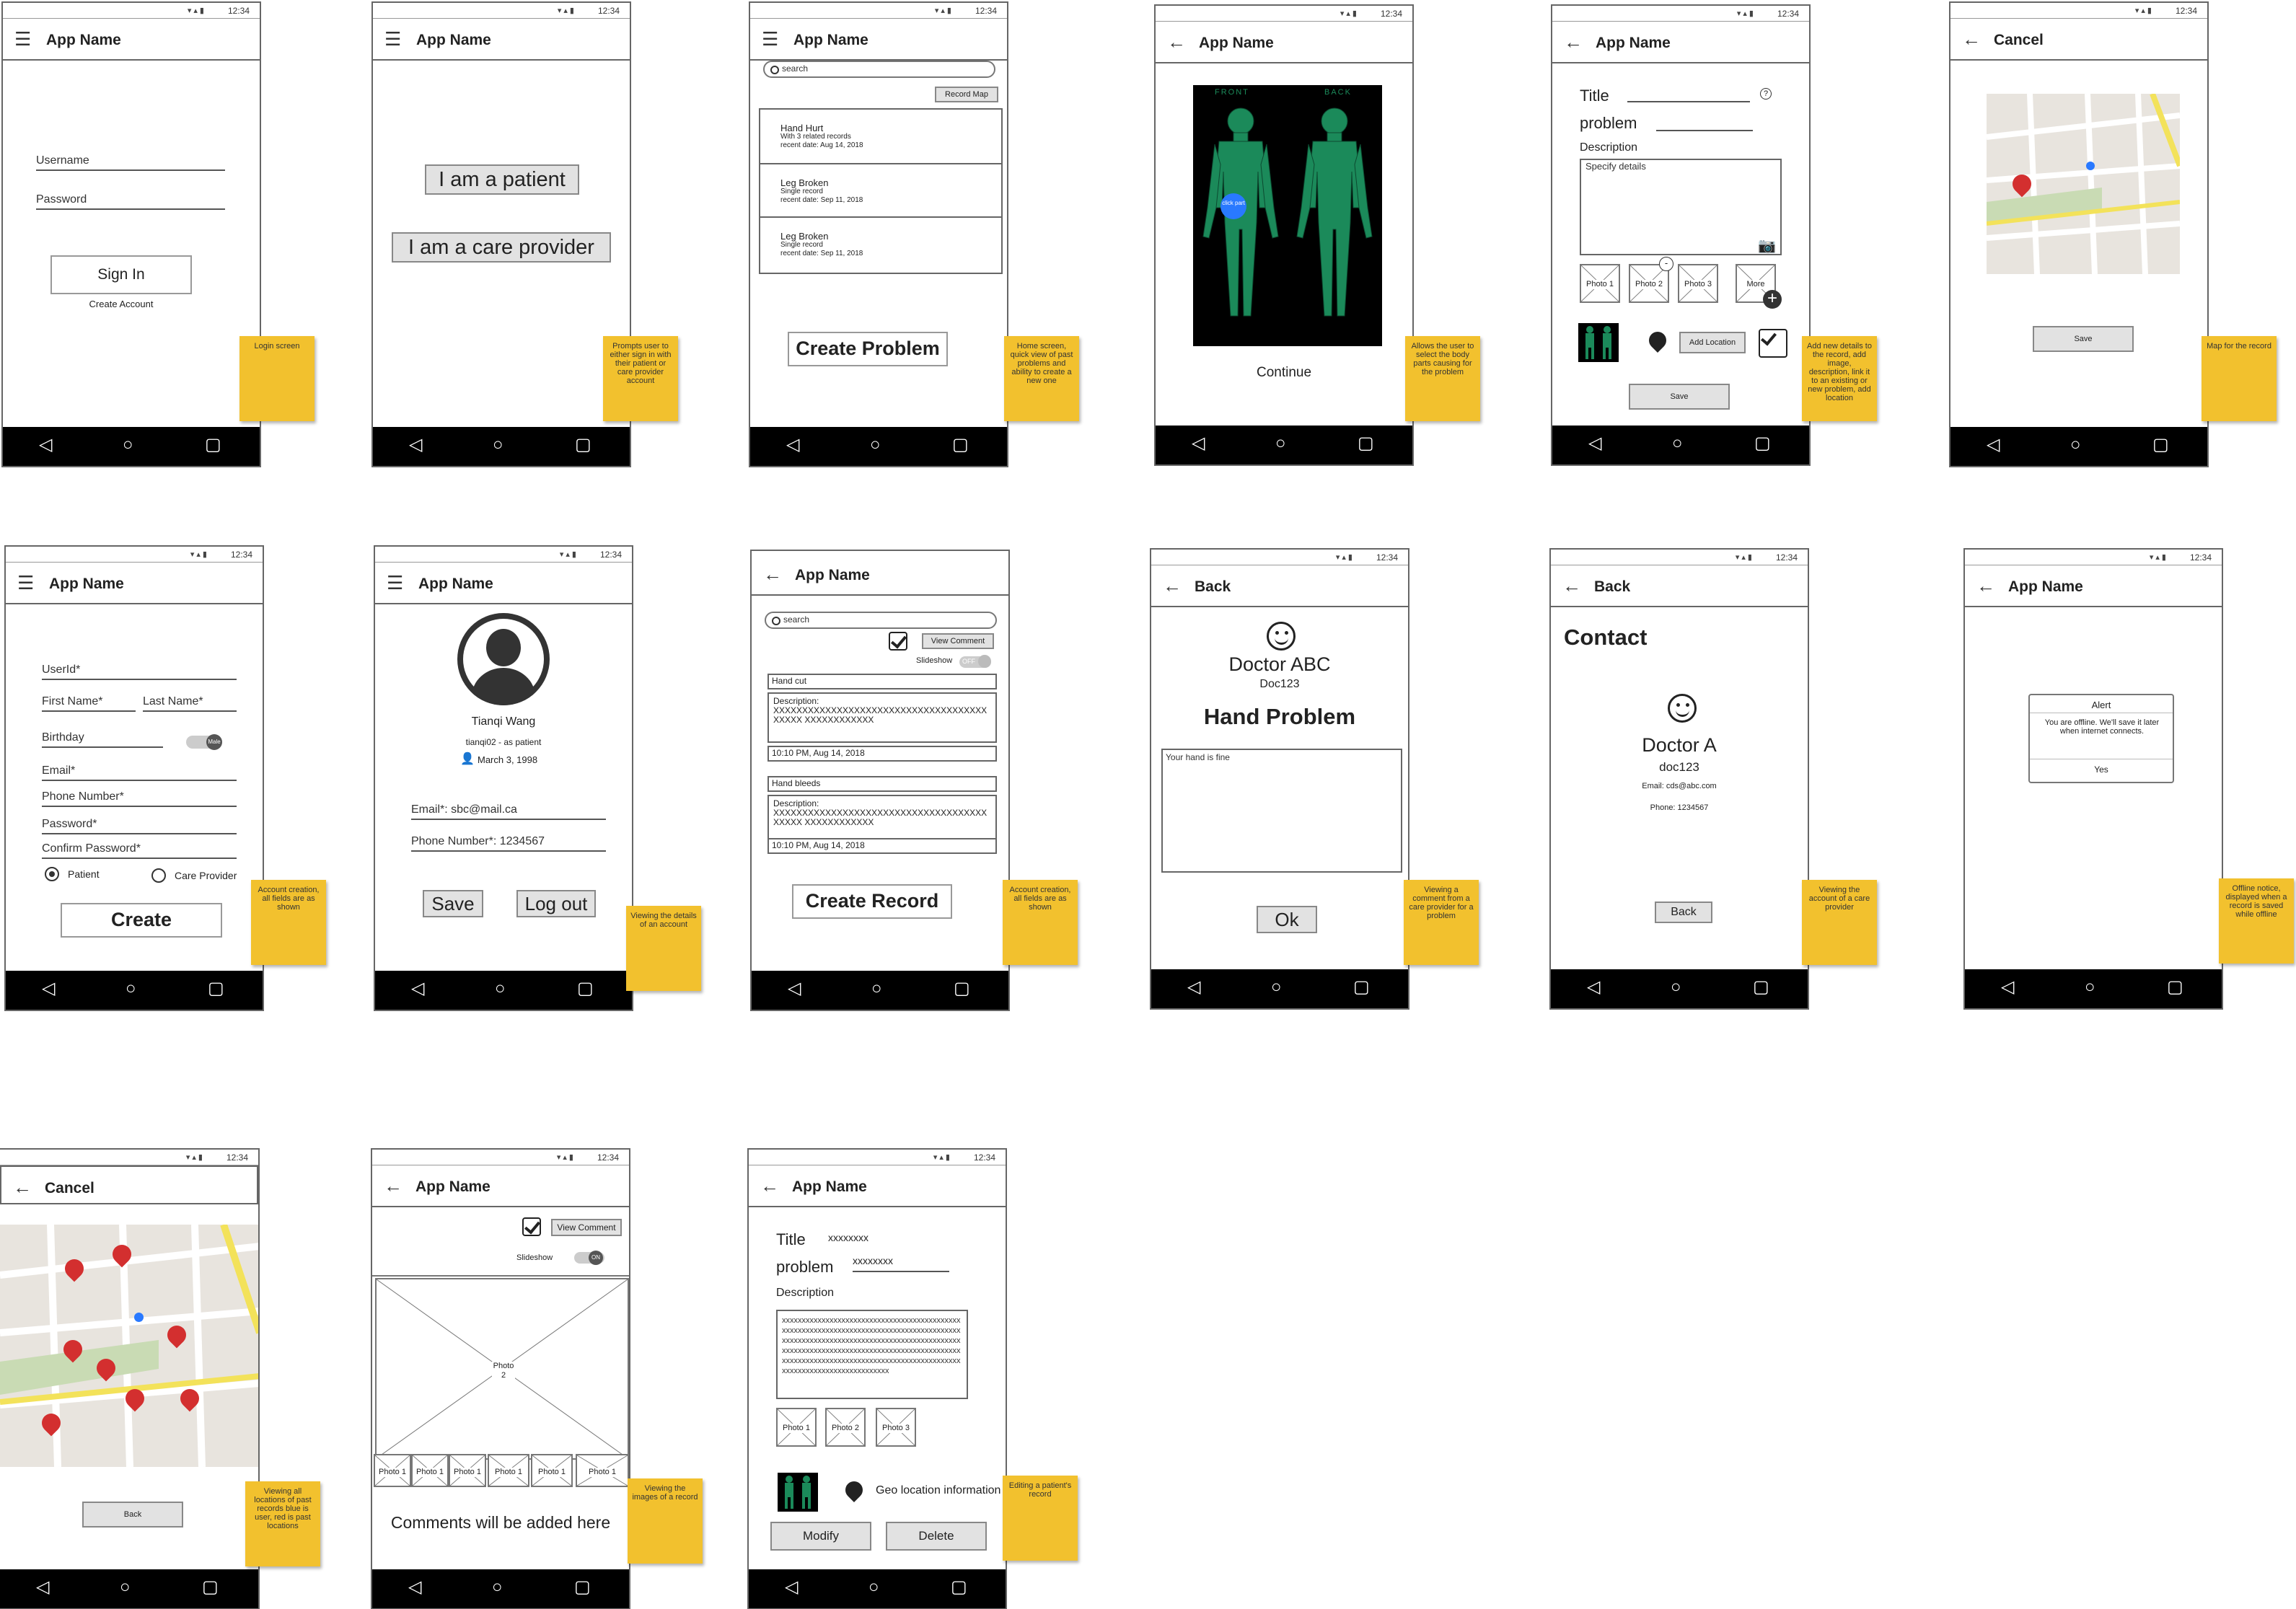 This screenshot has height=1609, width=2296. What do you see at coordinates (502, 1369) in the screenshot?
I see `main-photo: Photo 2` at bounding box center [502, 1369].